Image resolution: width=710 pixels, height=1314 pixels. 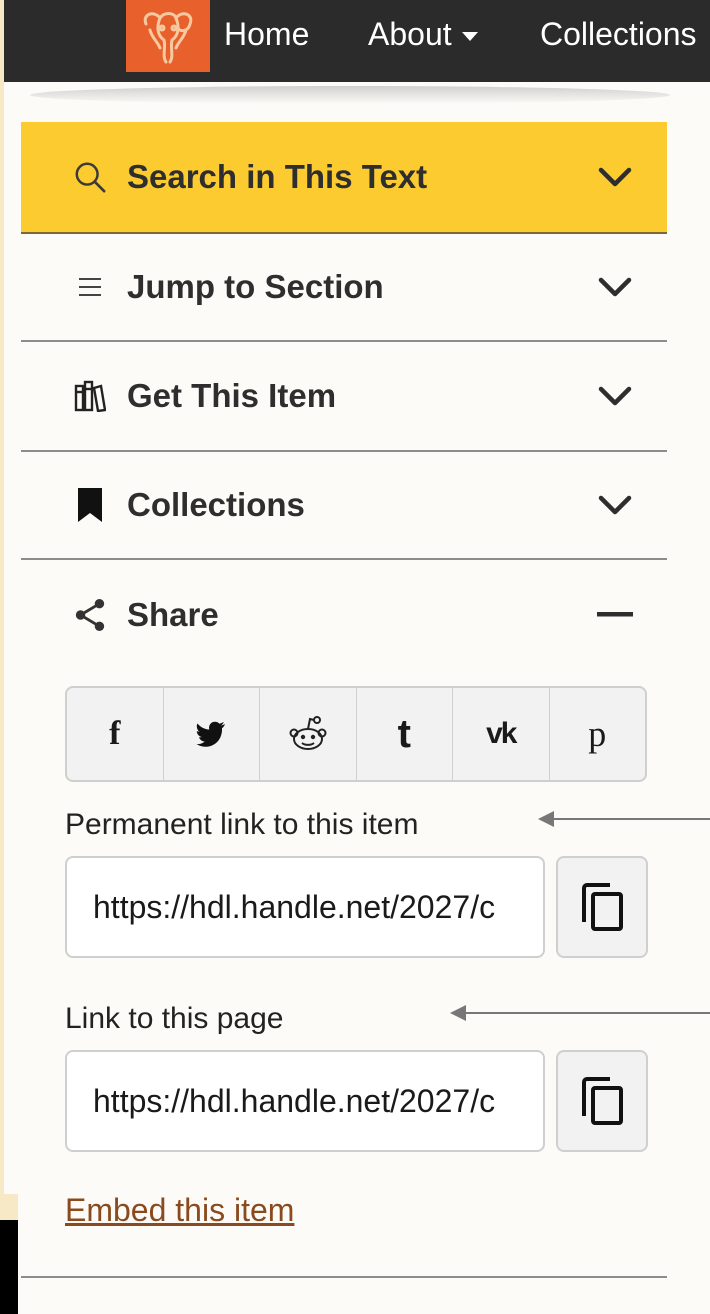 I want to click on twitter-icon, so click(x=211, y=734).